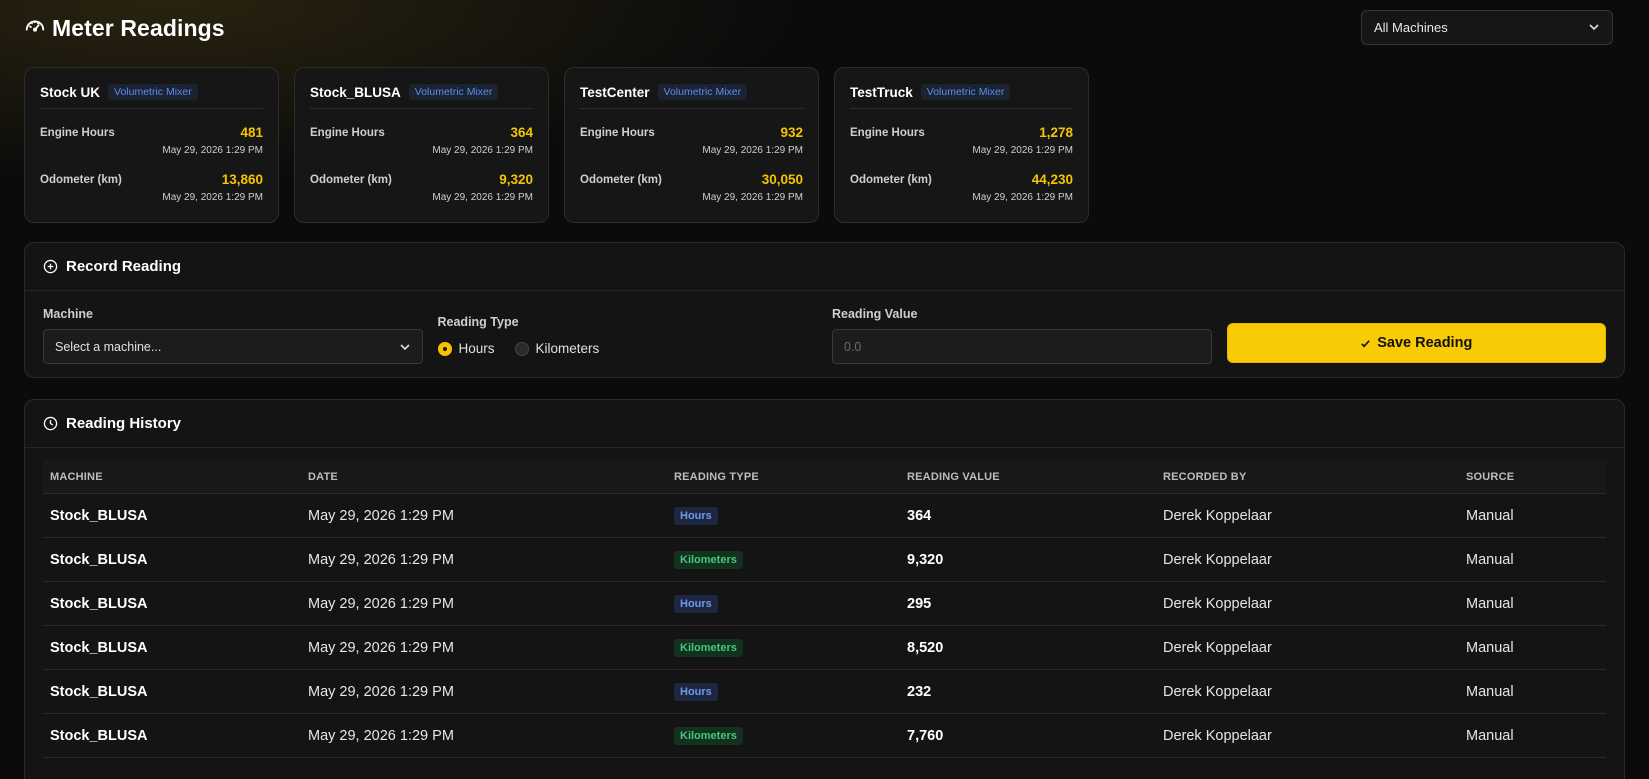 The height and width of the screenshot is (779, 1649). I want to click on col-reading-type: READING TYPE, so click(790, 477).